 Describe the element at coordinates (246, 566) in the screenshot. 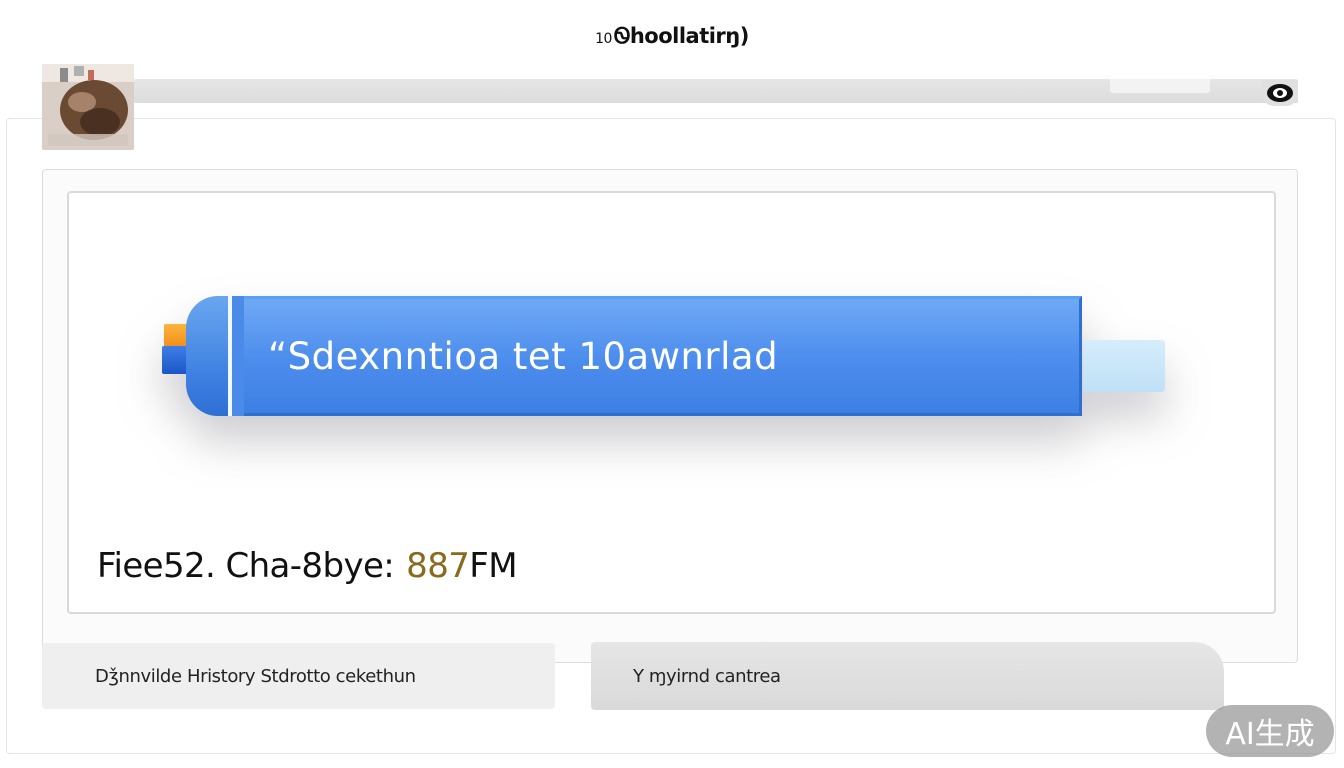

I see `file-info-label: Fiee52. Cha-8bye:` at that location.